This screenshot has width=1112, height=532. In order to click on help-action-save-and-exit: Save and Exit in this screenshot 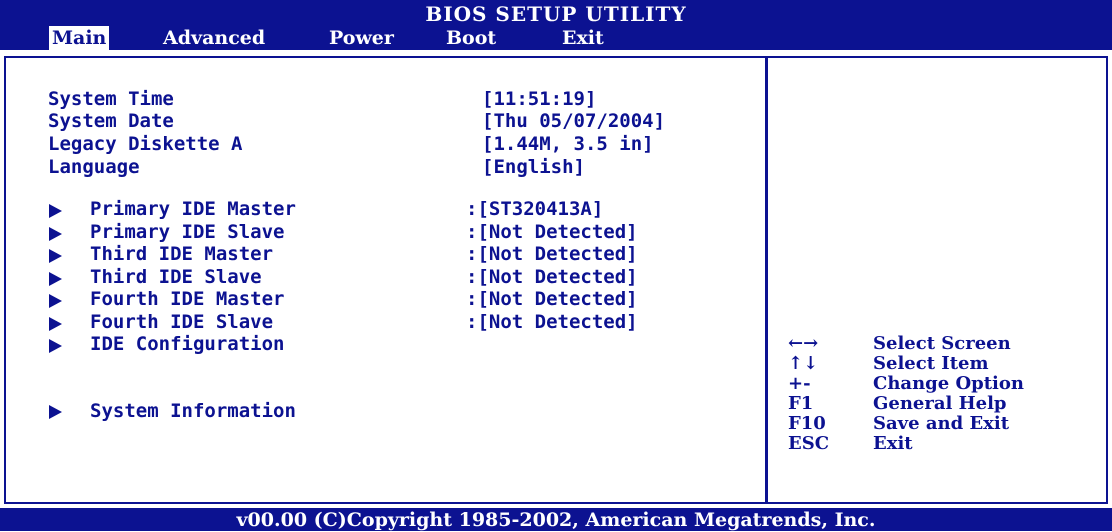, I will do `click(941, 423)`.